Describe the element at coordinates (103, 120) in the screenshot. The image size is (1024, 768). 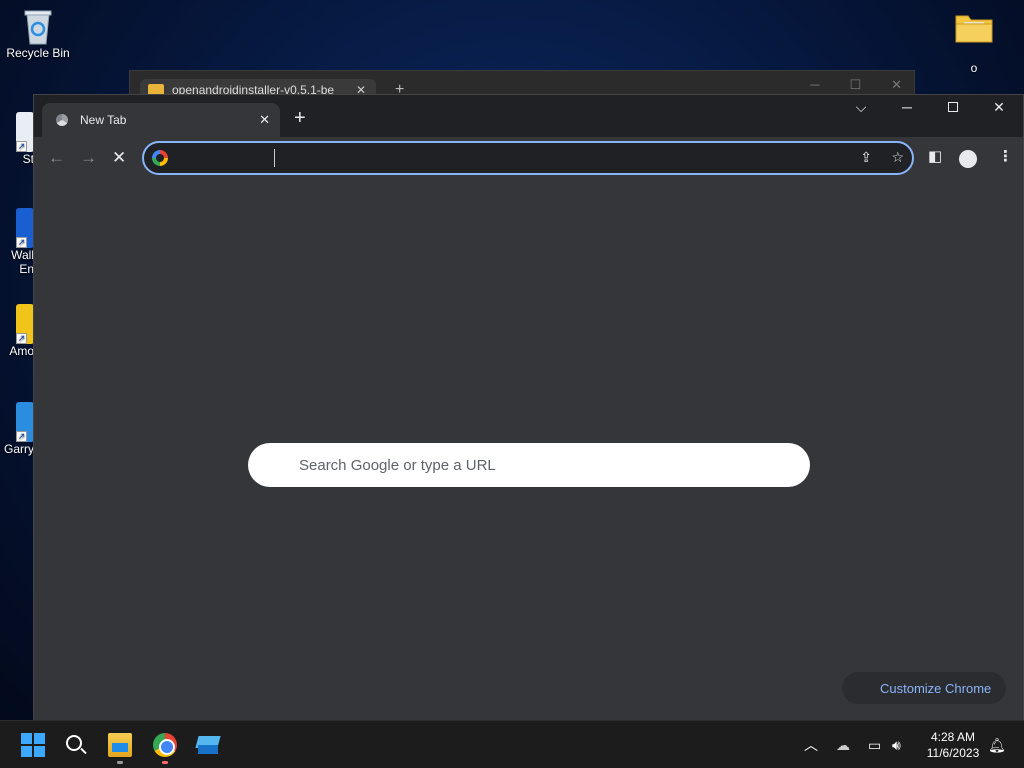
I see `tab-title: New Tab` at that location.